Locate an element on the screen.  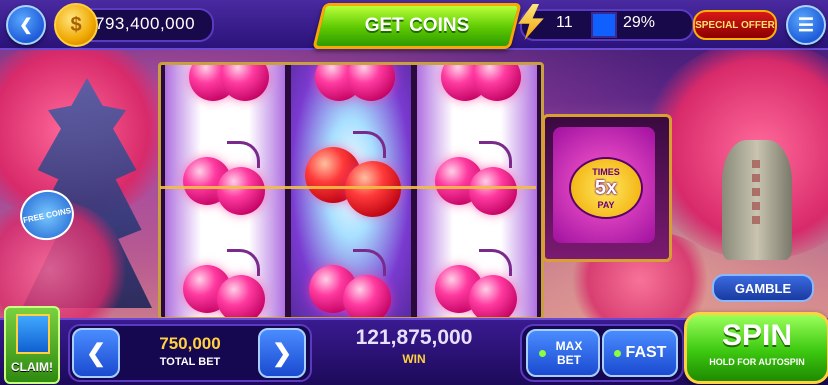
red-cherries-symbol is located at coordinates (353, 174).